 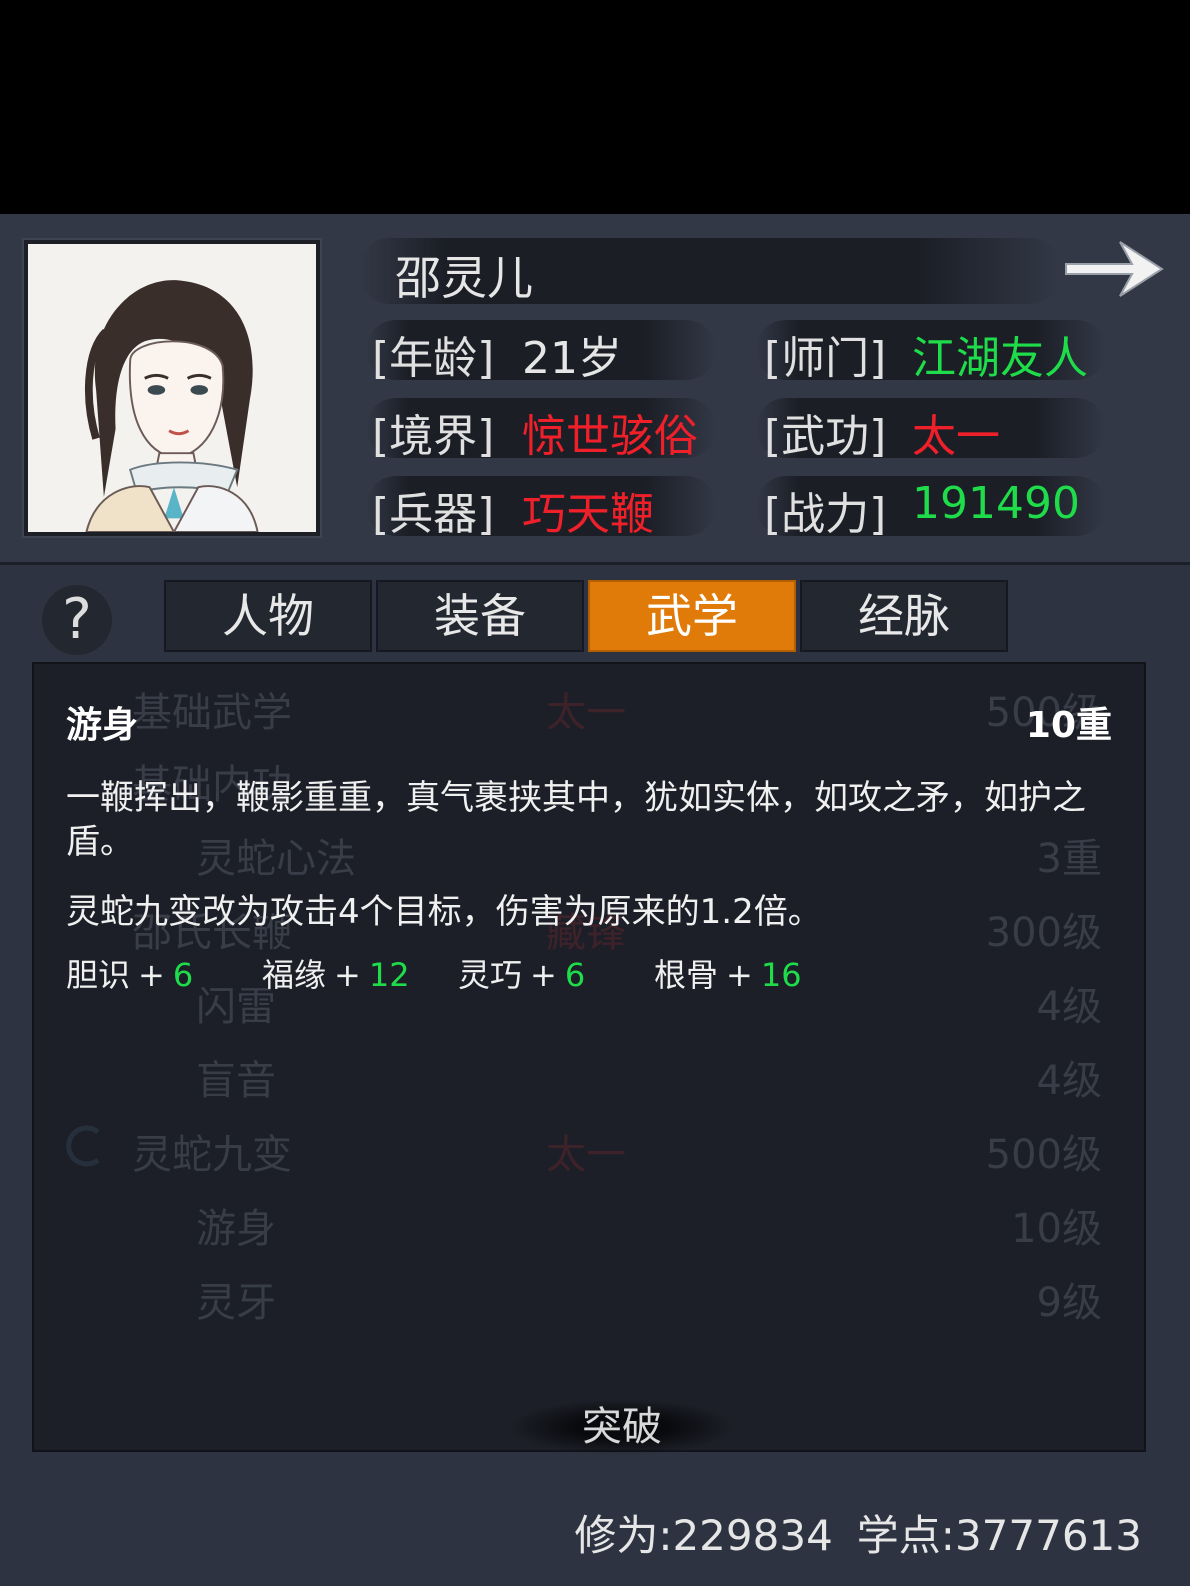 What do you see at coordinates (846, 1532) in the screenshot?
I see `footer-stats: 修为:229834 学点:3777613` at bounding box center [846, 1532].